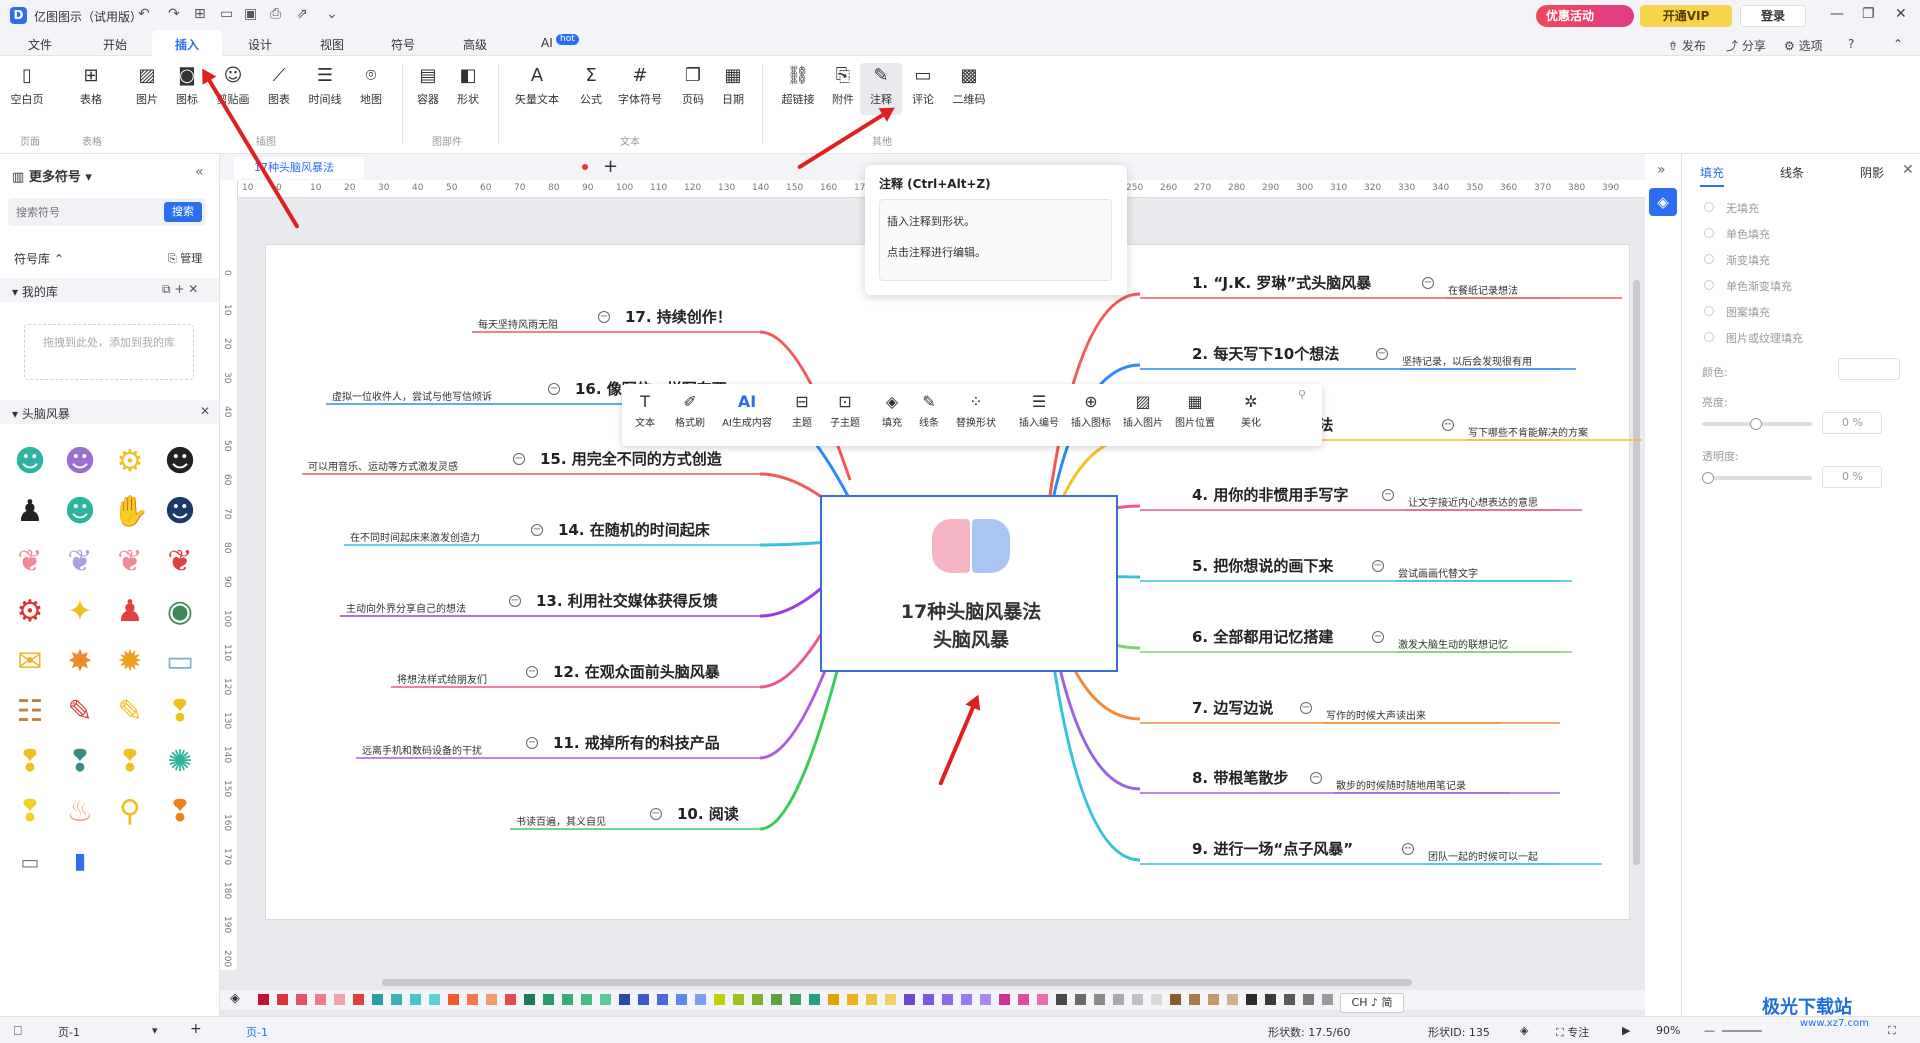 The width and height of the screenshot is (1920, 1043). I want to click on fb-insert-image-label: 插入图片, so click(1143, 423).